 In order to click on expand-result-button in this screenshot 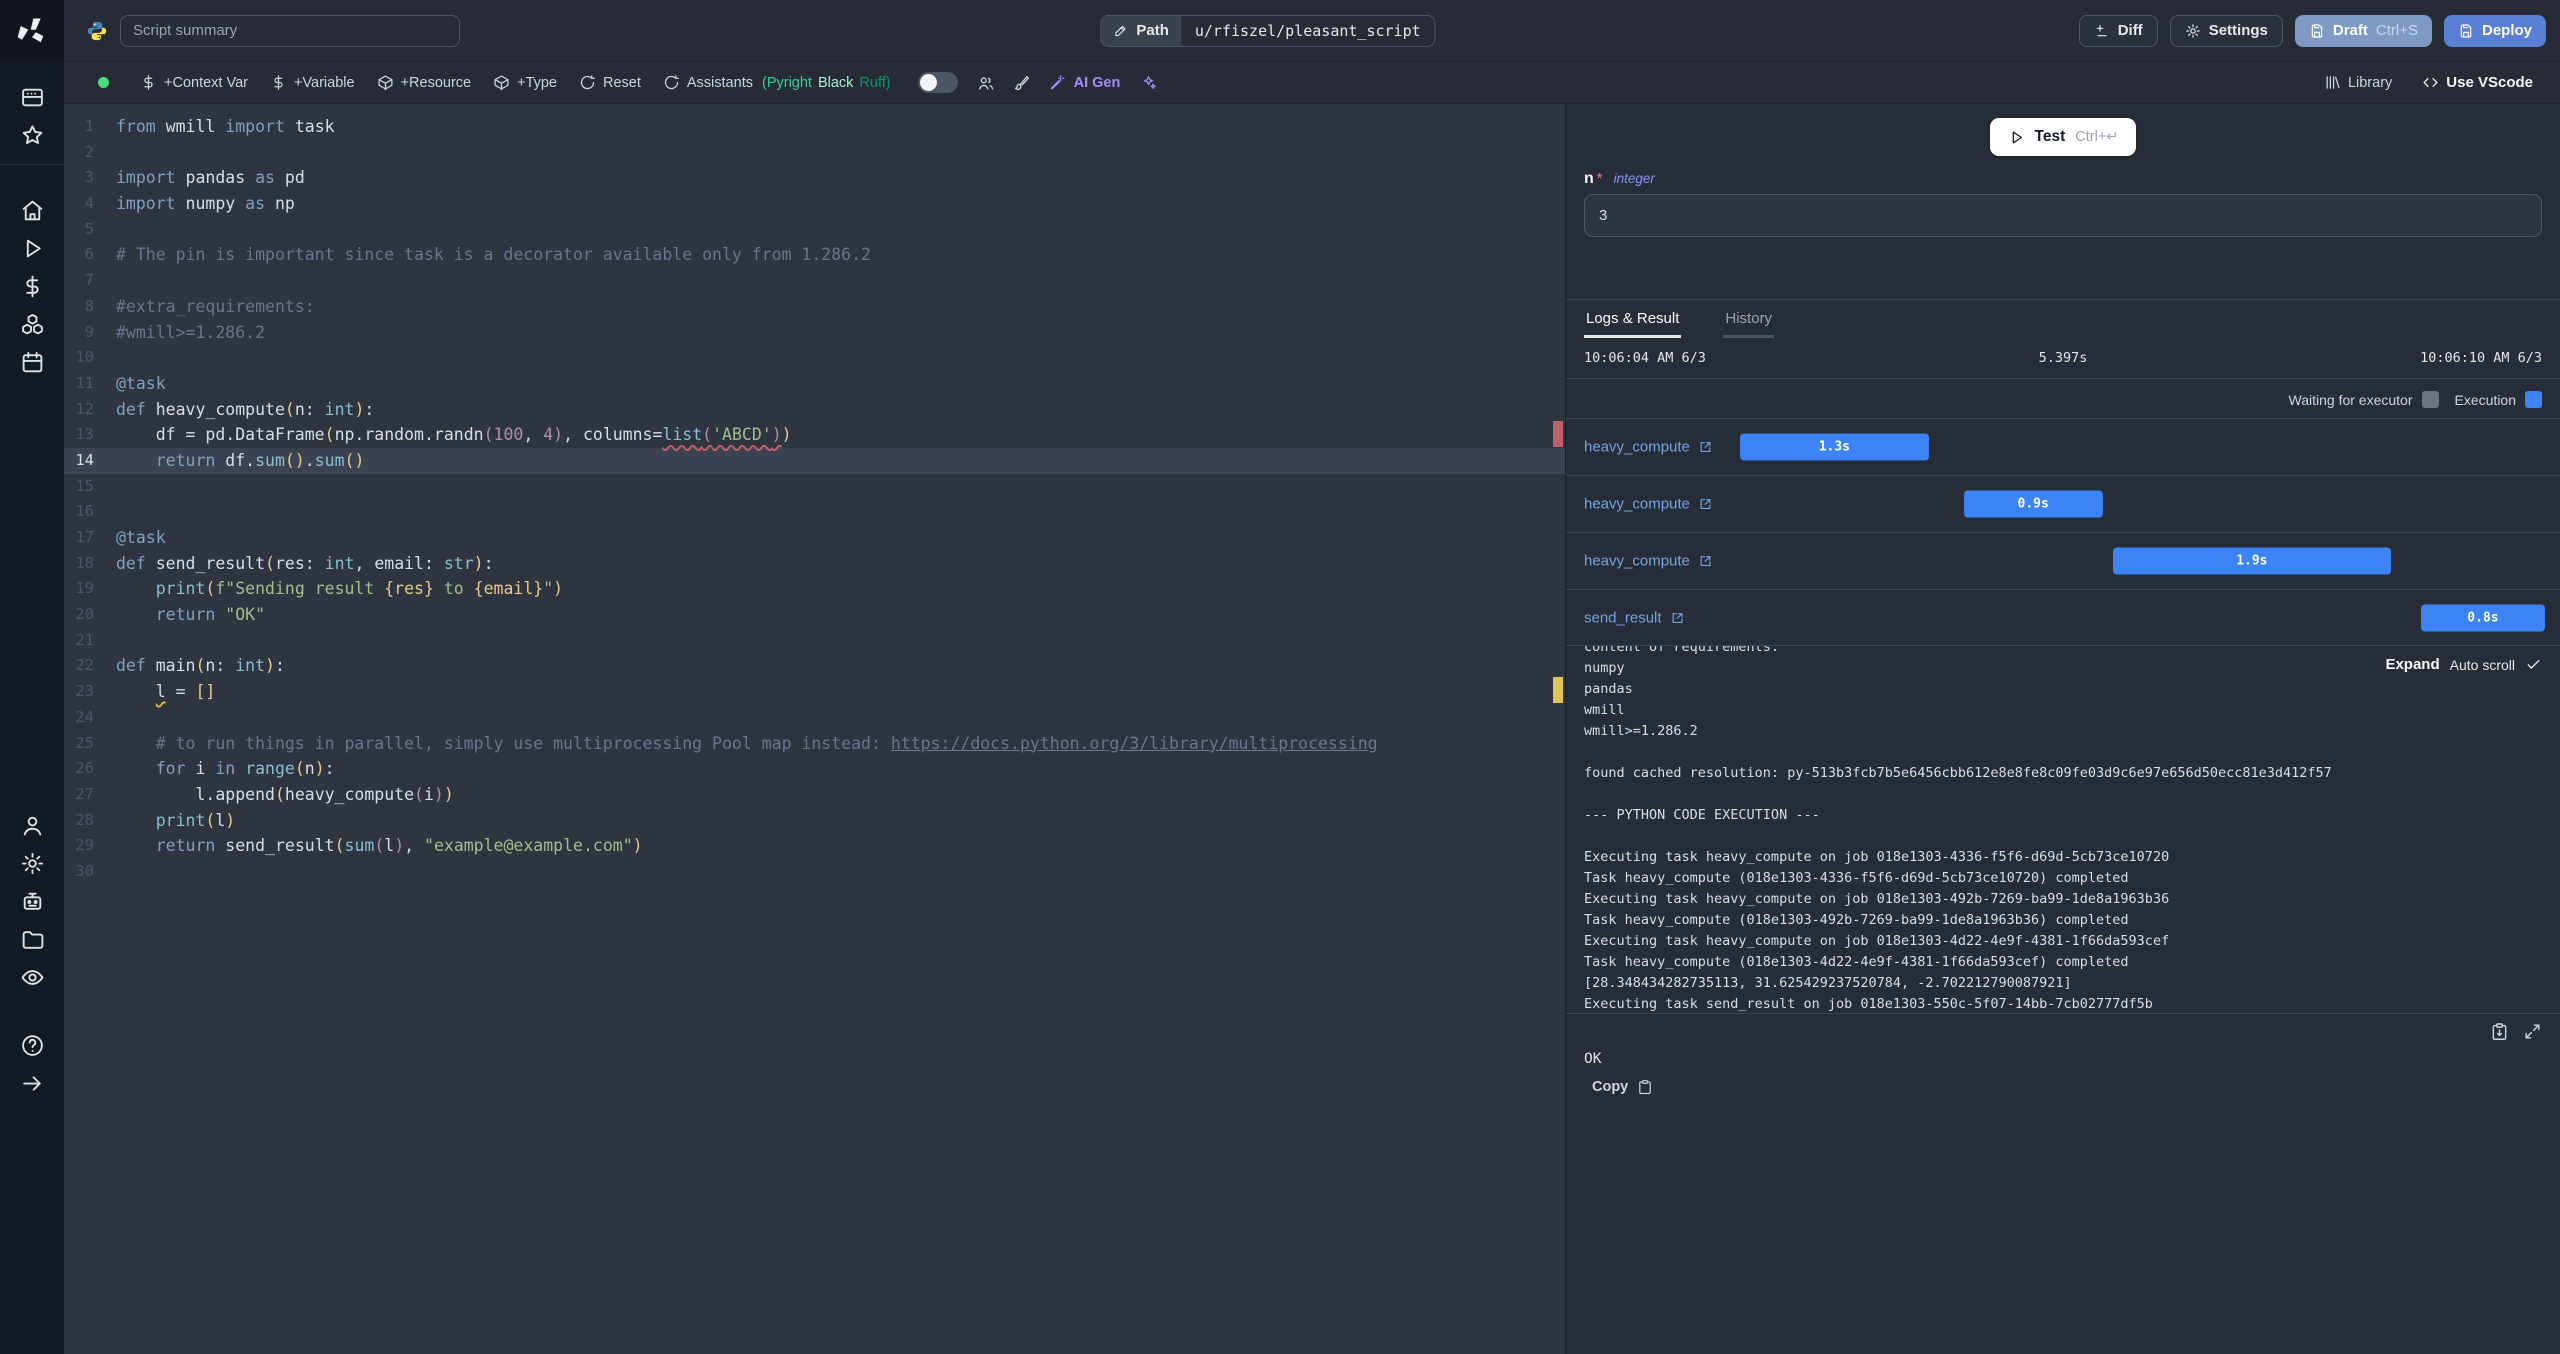, I will do `click(2532, 1031)`.